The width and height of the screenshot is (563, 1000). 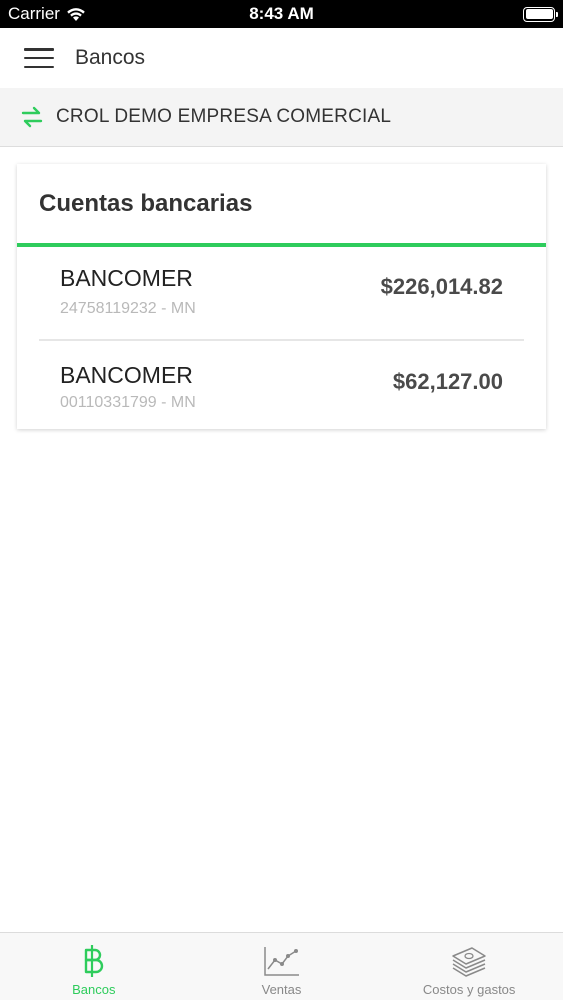 What do you see at coordinates (34, 13) in the screenshot?
I see `carrier-label: Carrier` at bounding box center [34, 13].